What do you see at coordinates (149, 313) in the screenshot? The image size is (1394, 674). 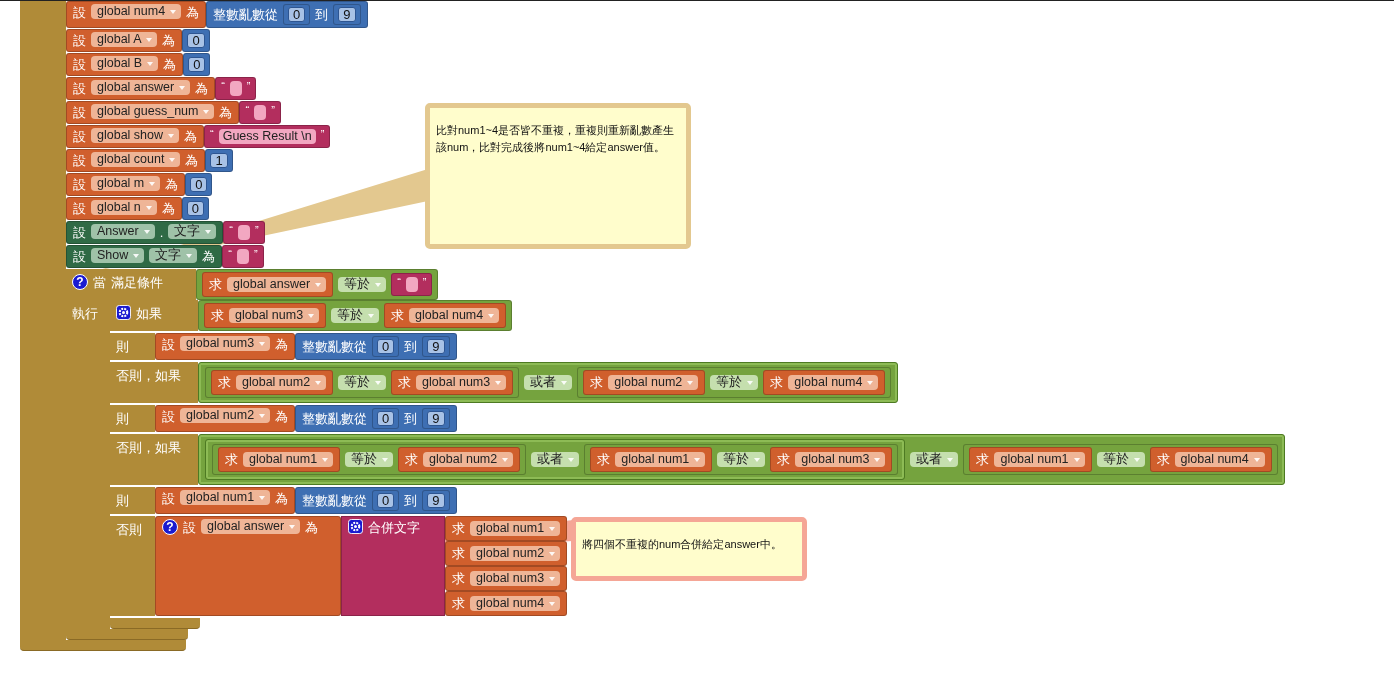 I see `block-label: 如果` at bounding box center [149, 313].